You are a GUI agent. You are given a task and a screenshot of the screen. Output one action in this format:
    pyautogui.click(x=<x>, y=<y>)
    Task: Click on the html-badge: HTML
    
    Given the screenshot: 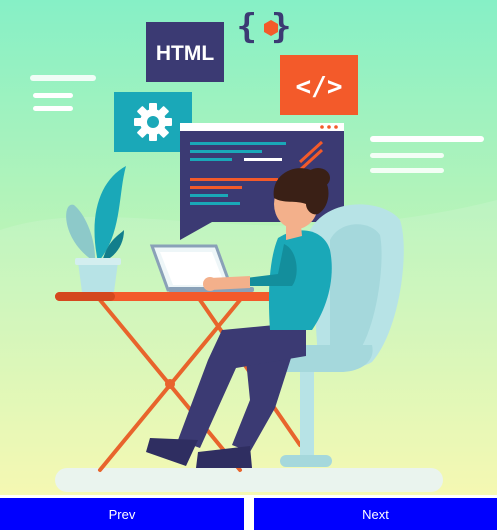 What is the action you would take?
    pyautogui.click(x=185, y=52)
    